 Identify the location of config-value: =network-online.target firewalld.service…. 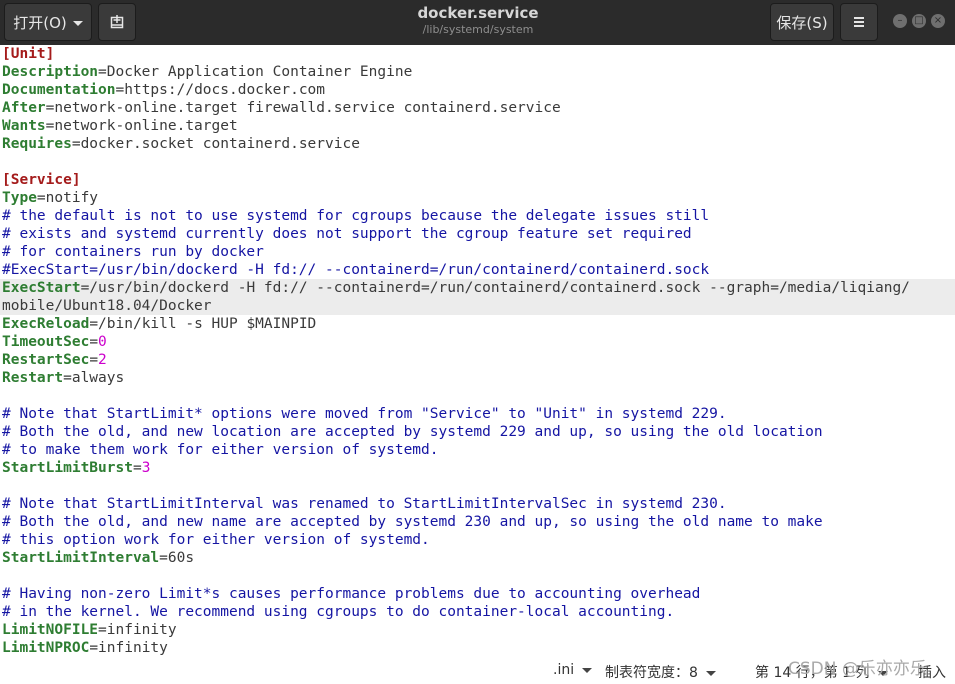
(303, 108).